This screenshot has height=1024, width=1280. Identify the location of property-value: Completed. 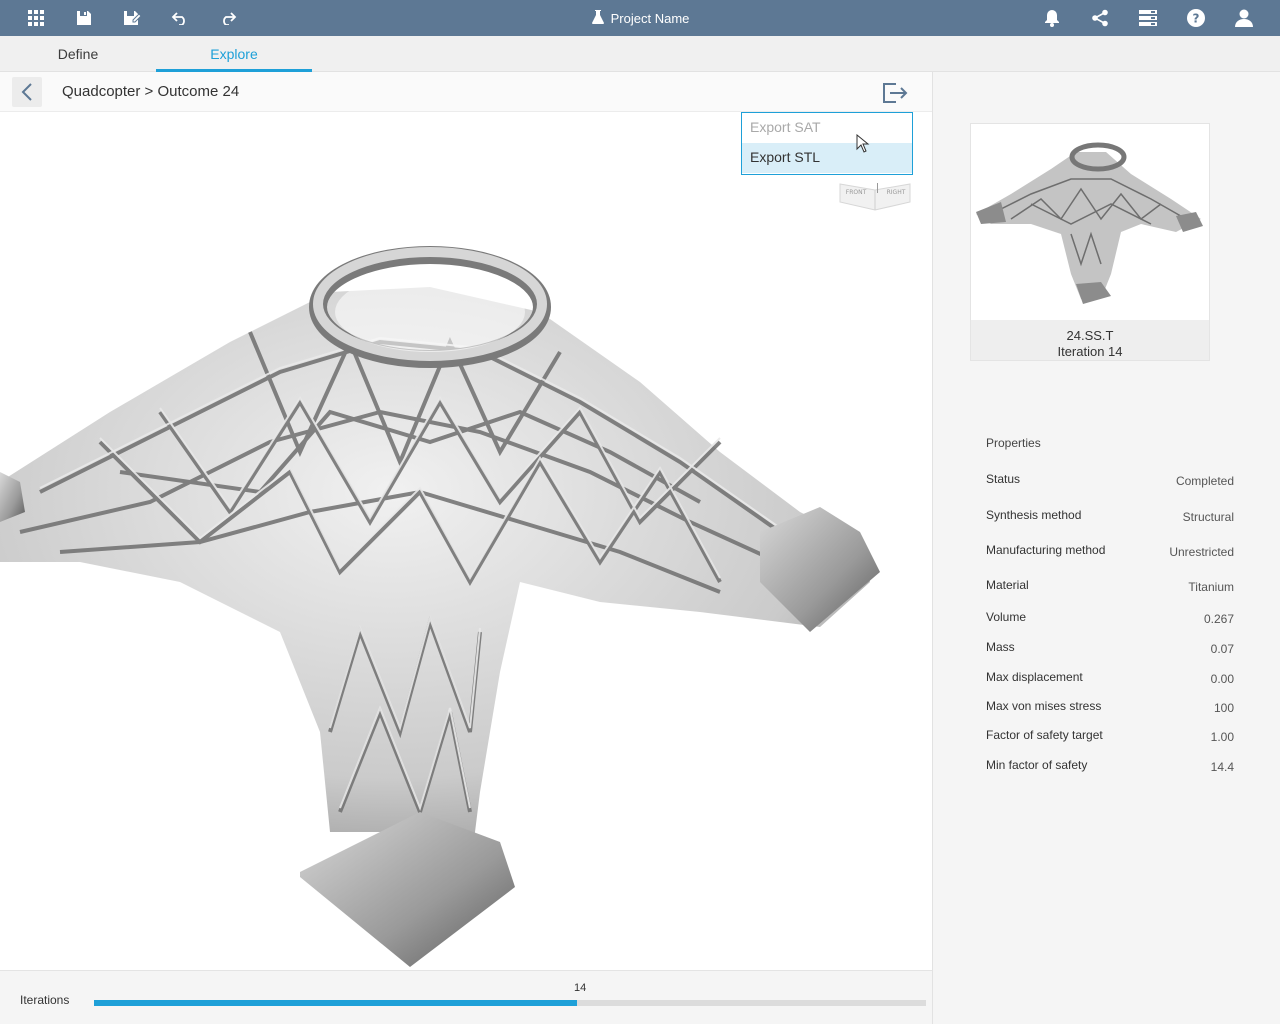
(1204, 481).